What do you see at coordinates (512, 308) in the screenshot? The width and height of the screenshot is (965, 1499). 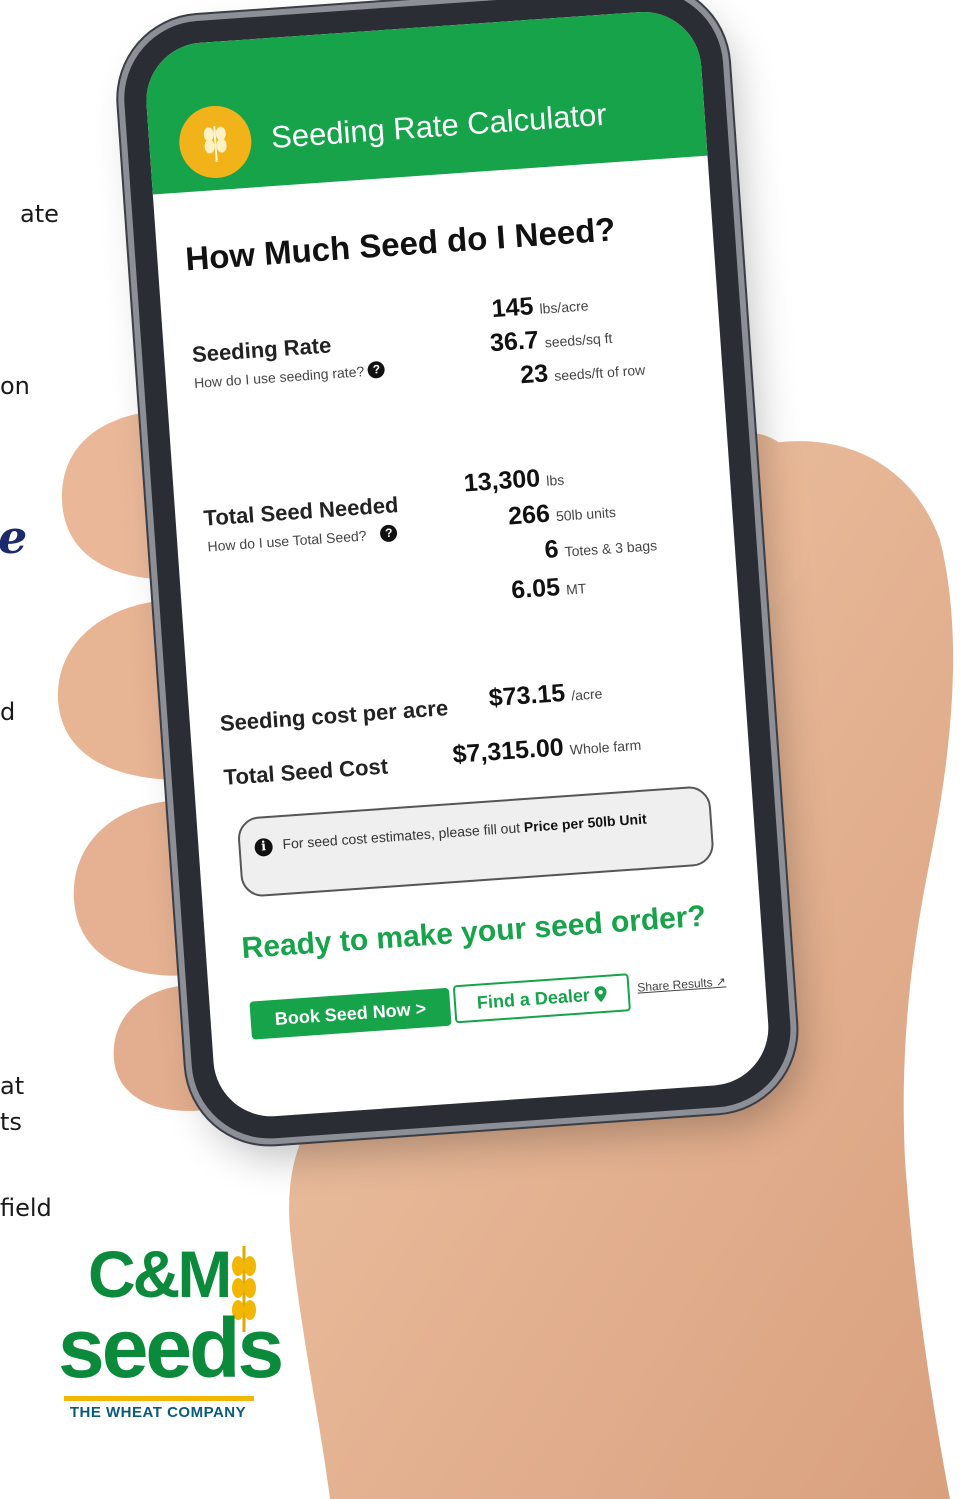 I see `value-number: 145` at bounding box center [512, 308].